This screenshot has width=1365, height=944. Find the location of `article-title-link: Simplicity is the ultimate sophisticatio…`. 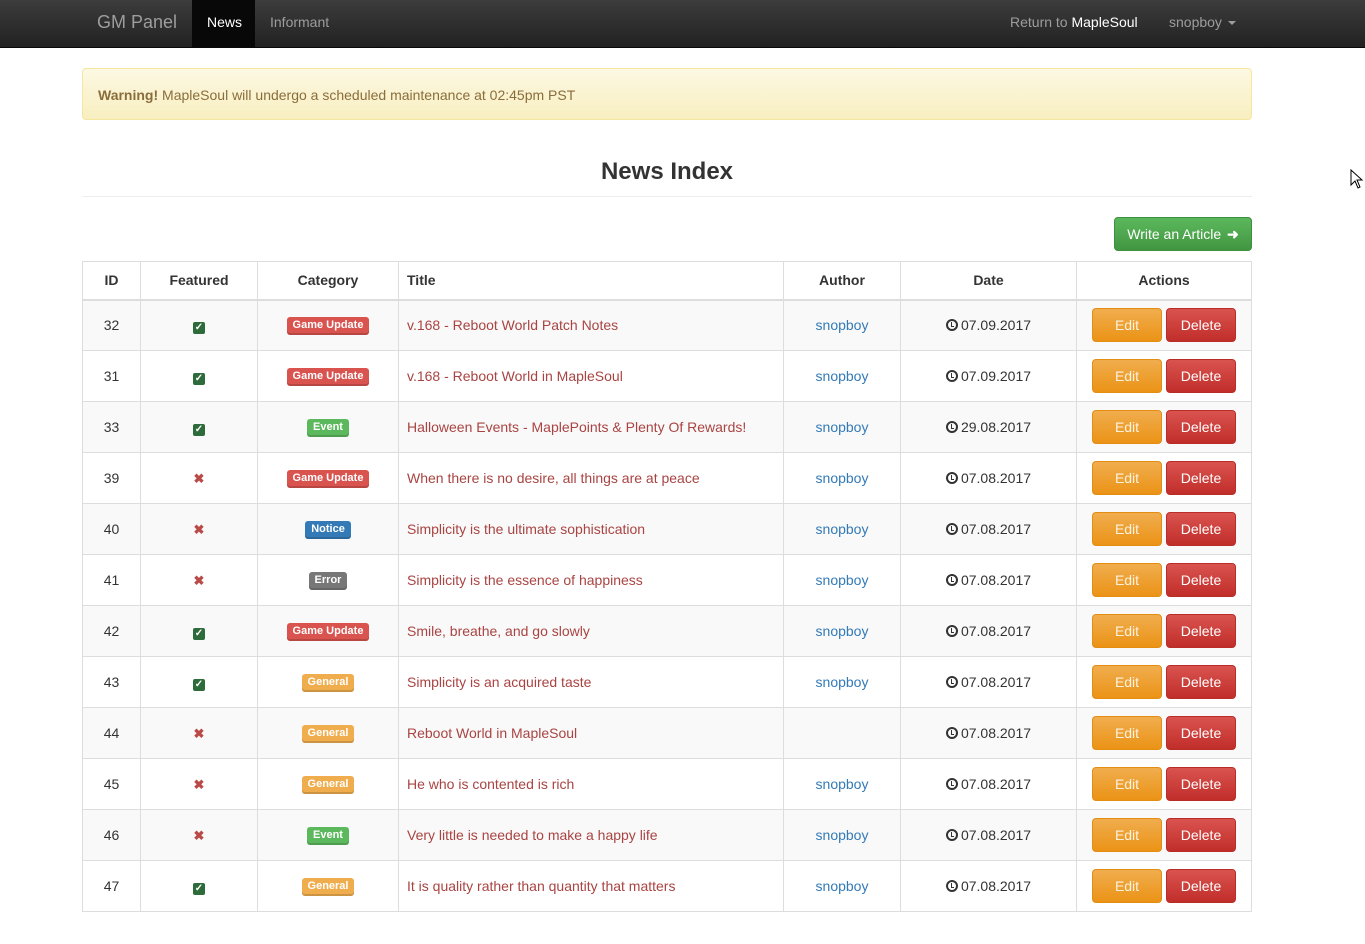

article-title-link: Simplicity is the ultimate sophisticatio… is located at coordinates (526, 529).